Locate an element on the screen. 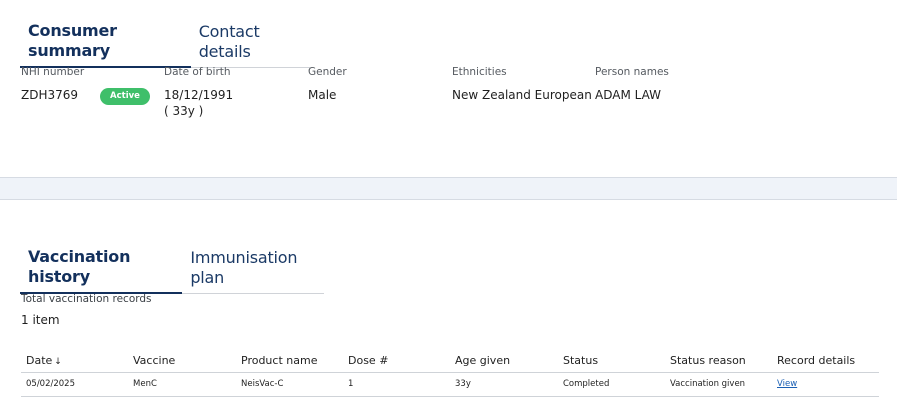  column-header-dose: Dose # is located at coordinates (368, 360).